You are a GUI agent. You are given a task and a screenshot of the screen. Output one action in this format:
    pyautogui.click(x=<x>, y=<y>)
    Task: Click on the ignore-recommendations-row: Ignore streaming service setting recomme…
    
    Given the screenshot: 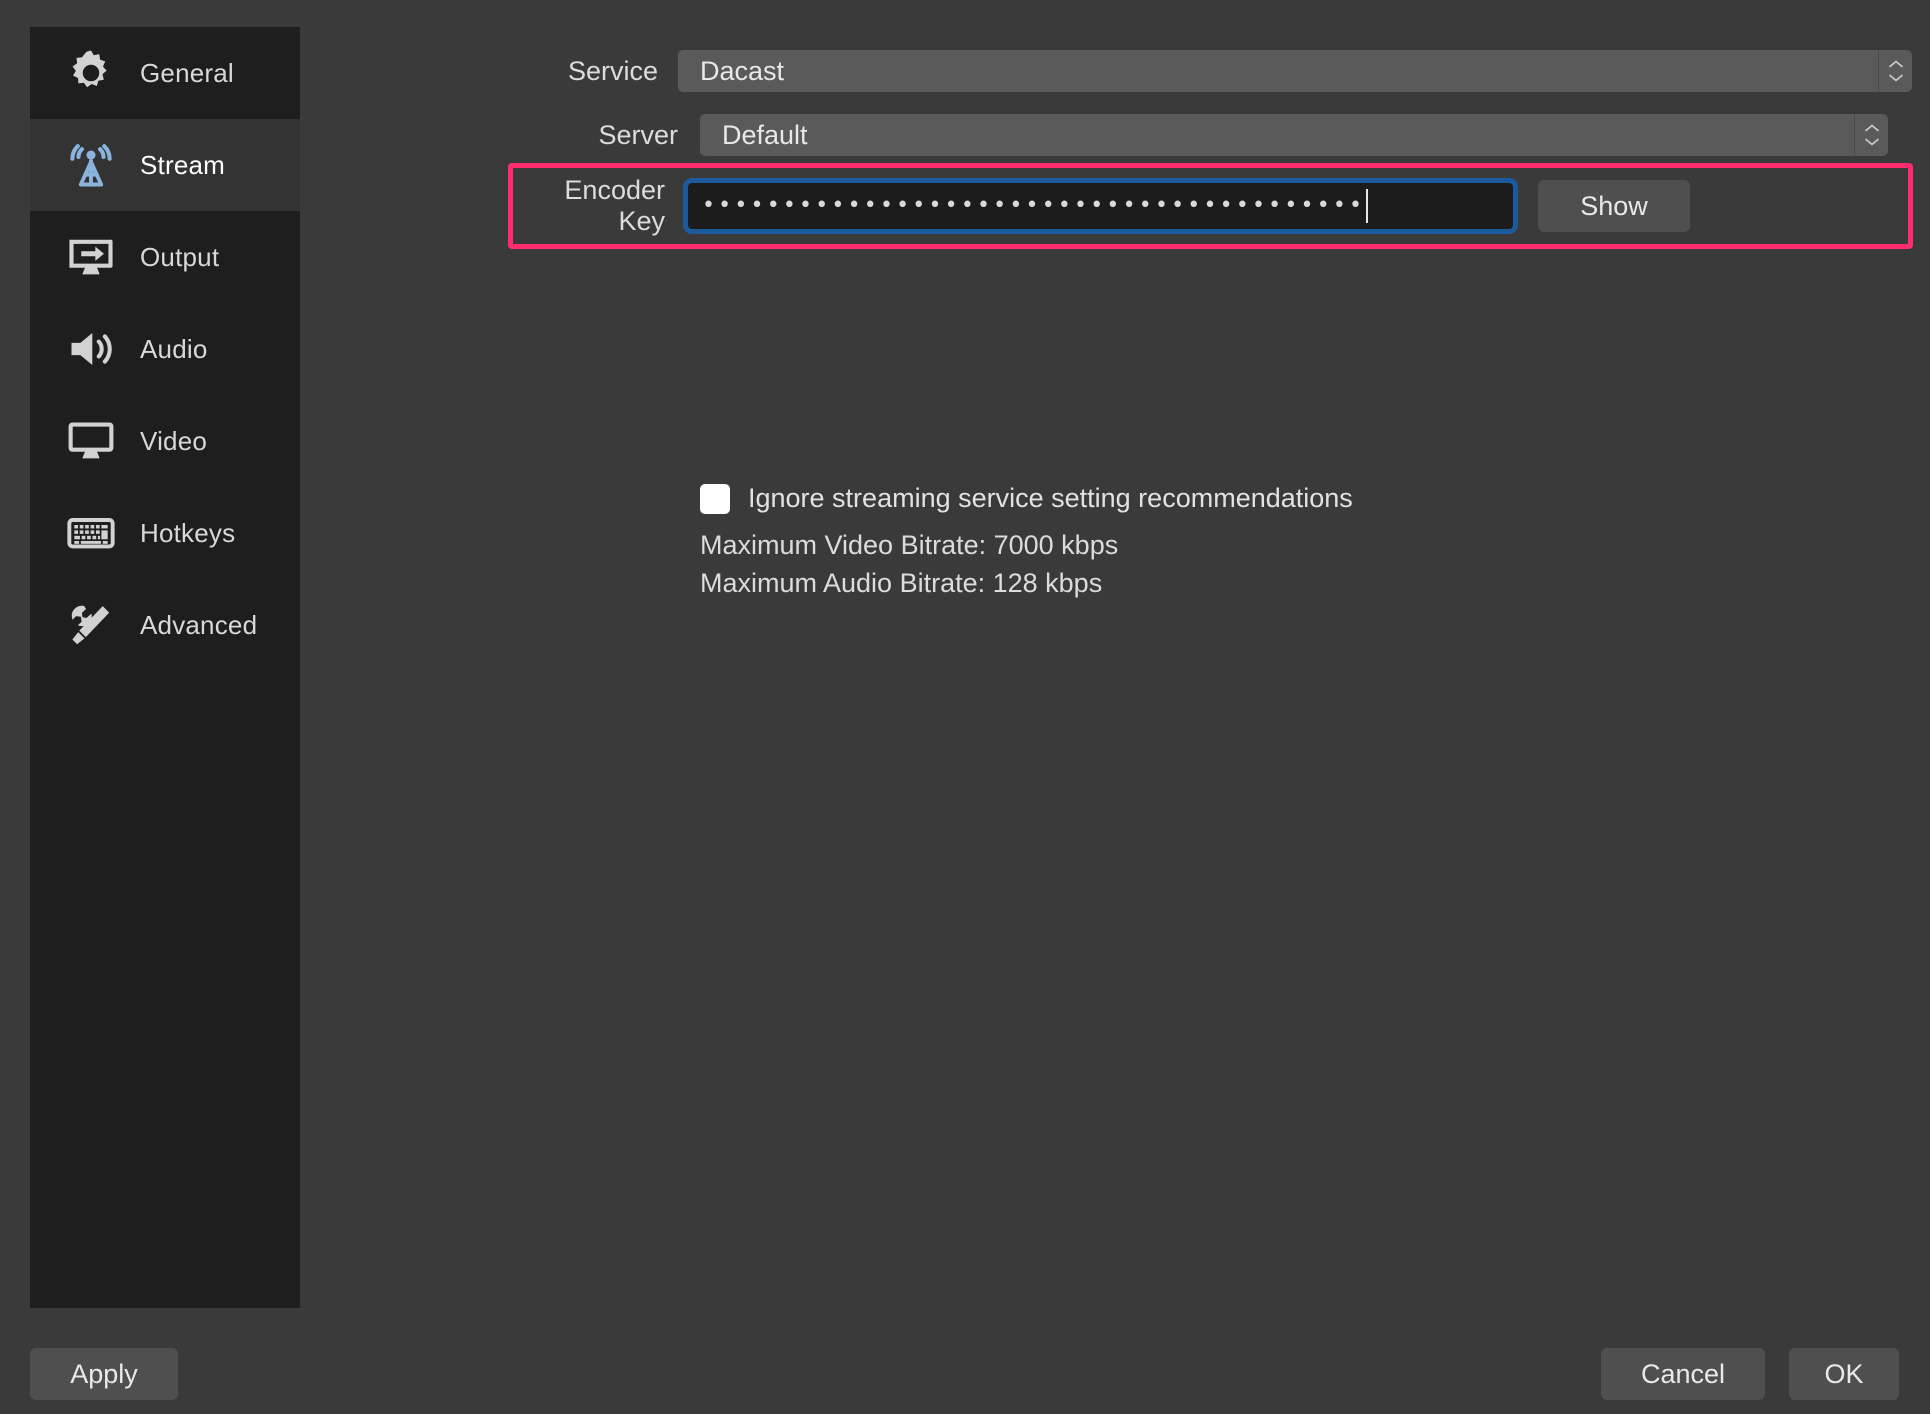 What is the action you would take?
    pyautogui.click(x=1026, y=498)
    